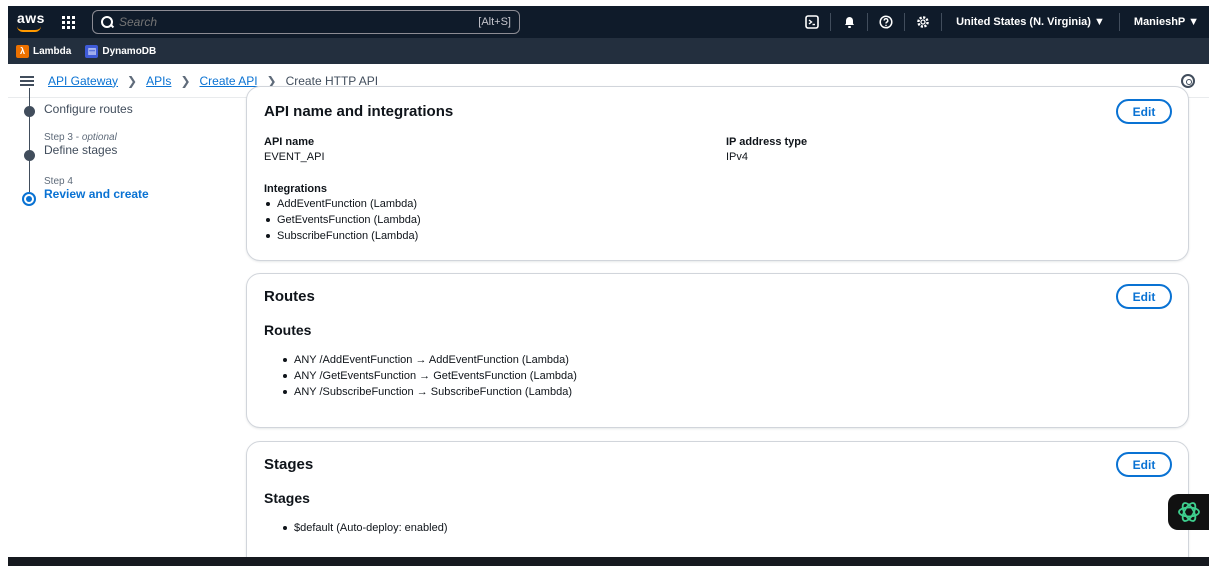 The image size is (1209, 566). Describe the element at coordinates (342, 236) in the screenshot. I see `list-item: SubscribeFunction (Lambda)` at that location.